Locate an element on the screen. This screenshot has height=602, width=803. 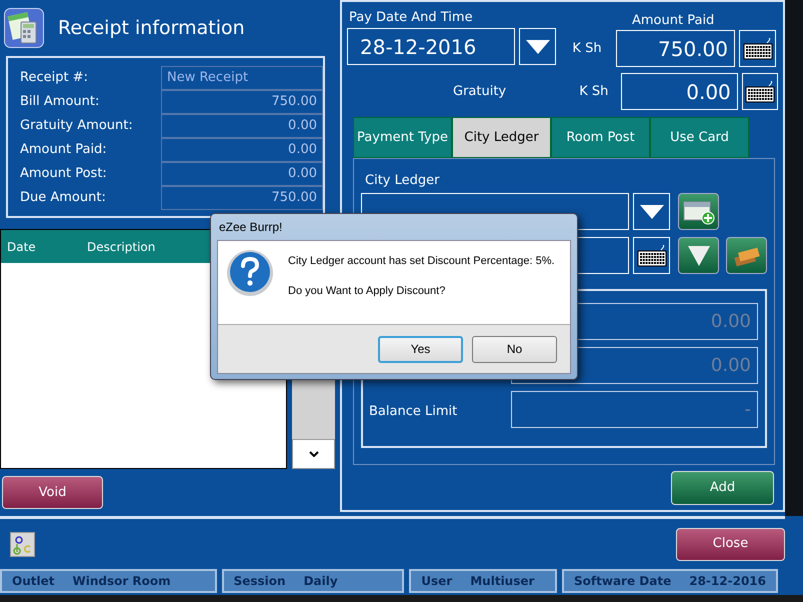
card-button is located at coordinates (746, 255).